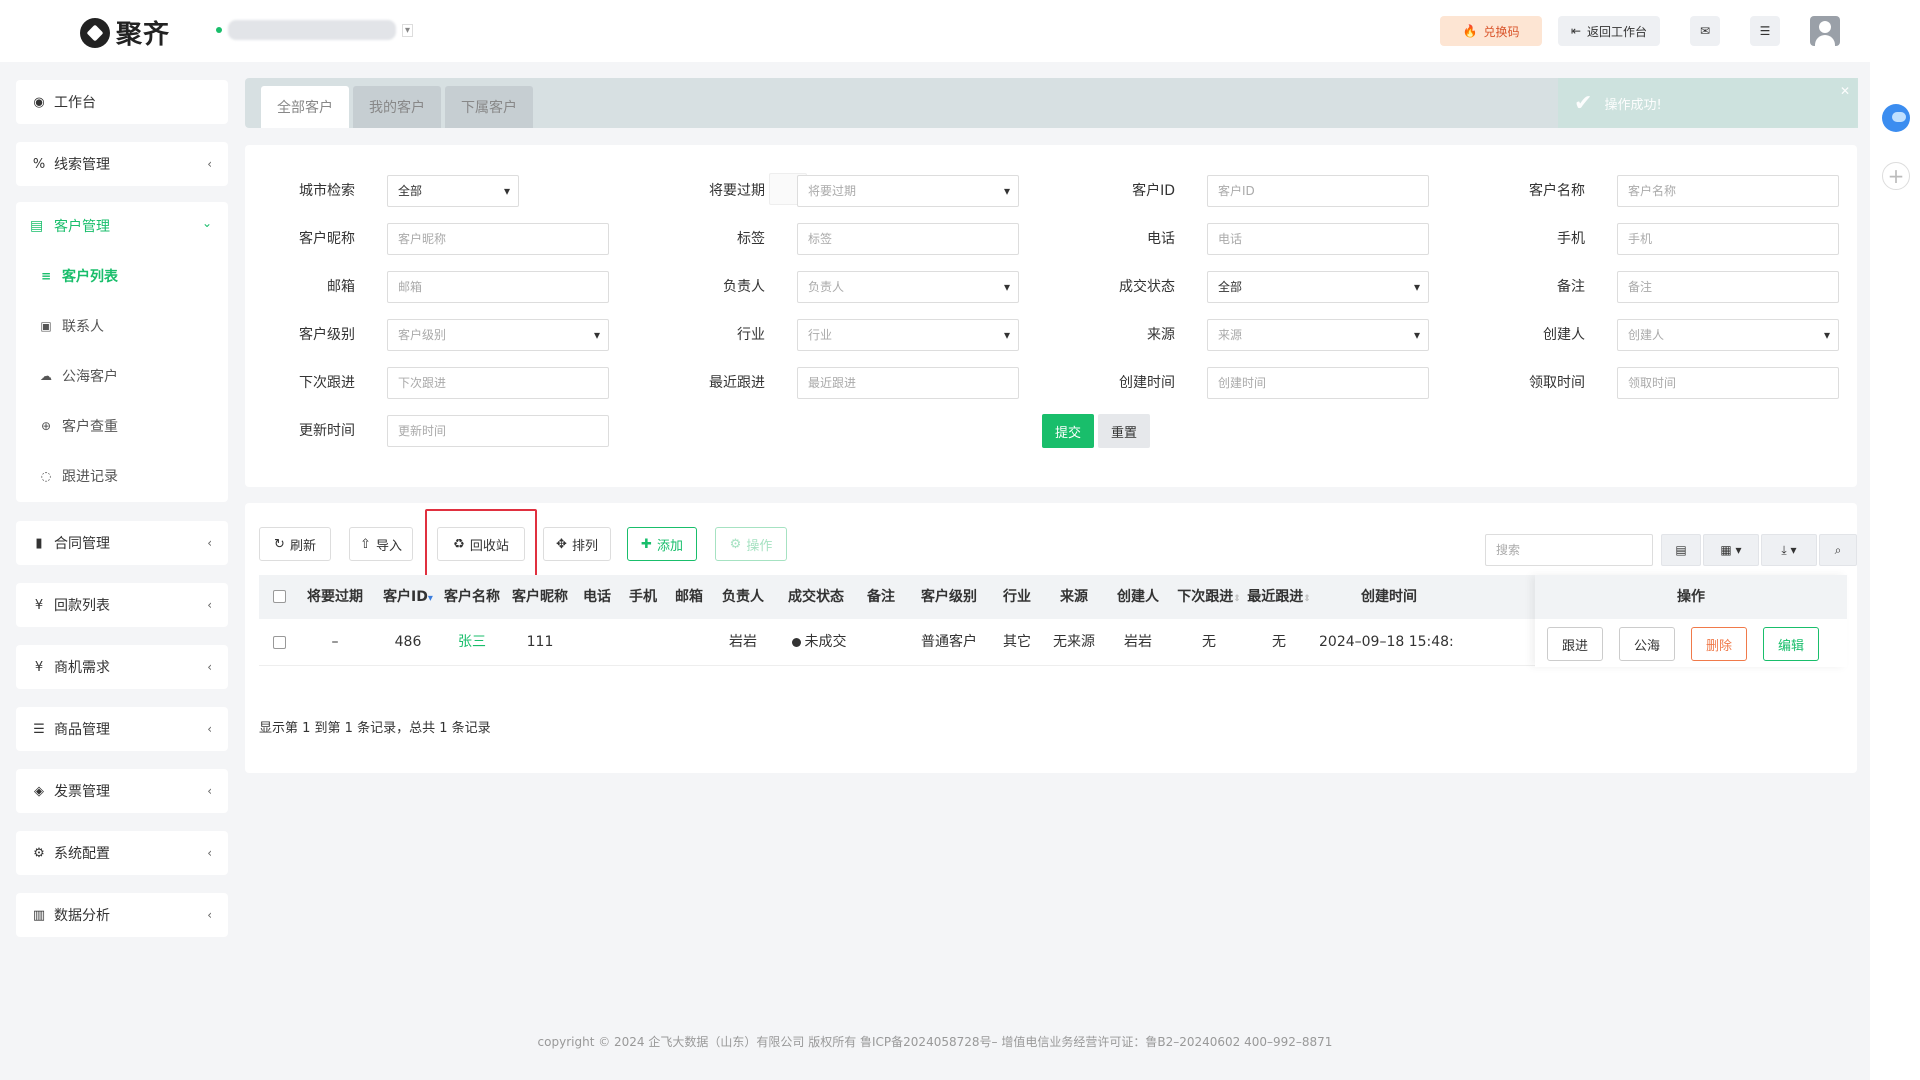 The height and width of the screenshot is (1080, 1920). Describe the element at coordinates (78, 426) in the screenshot. I see `sidebar-item-dedupe: ⊕ 客户查重` at that location.